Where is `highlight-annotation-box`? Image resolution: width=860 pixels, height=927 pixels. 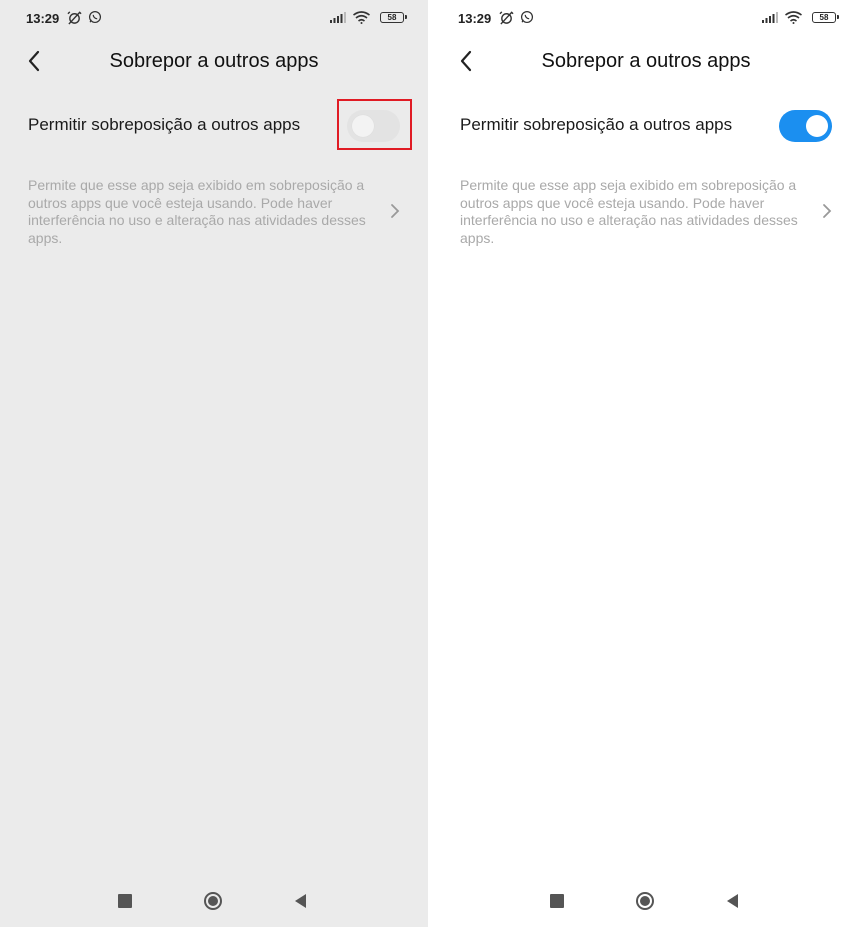 highlight-annotation-box is located at coordinates (374, 124).